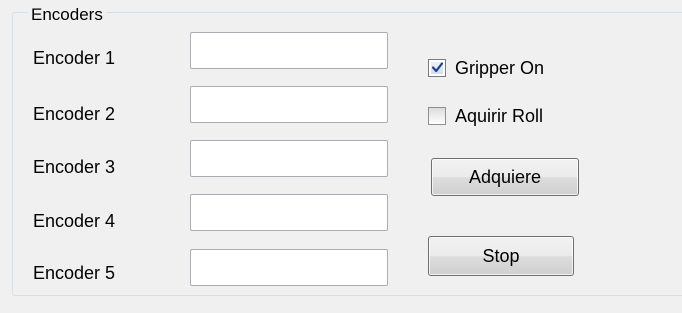 This screenshot has height=313, width=682. I want to click on gripper-on-checkbox, so click(437, 68).